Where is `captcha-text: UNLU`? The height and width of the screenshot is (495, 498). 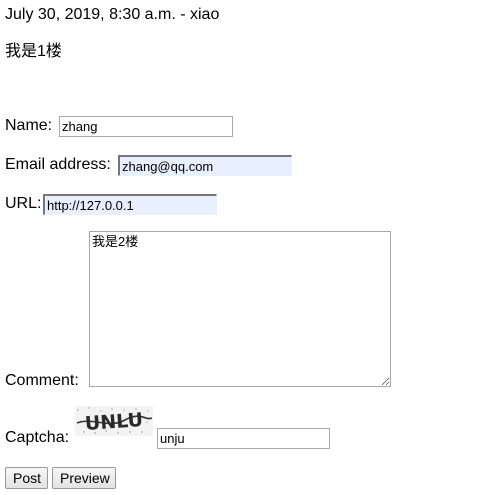 captcha-text: UNLU is located at coordinates (114, 422).